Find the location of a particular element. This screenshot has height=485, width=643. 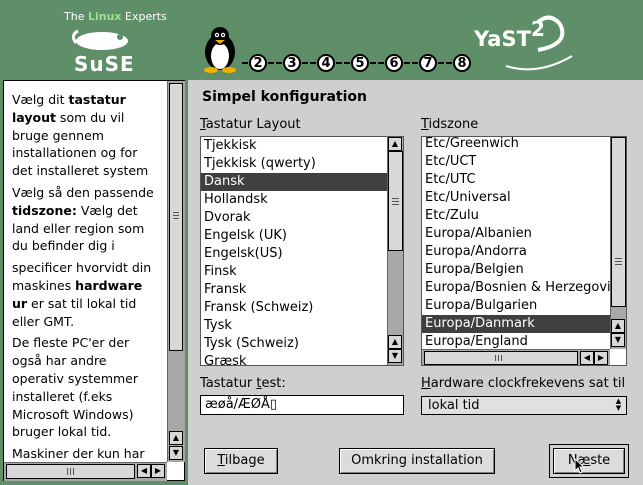

keyboard-layout-list-item: Engelsk (UK) is located at coordinates (294, 236).